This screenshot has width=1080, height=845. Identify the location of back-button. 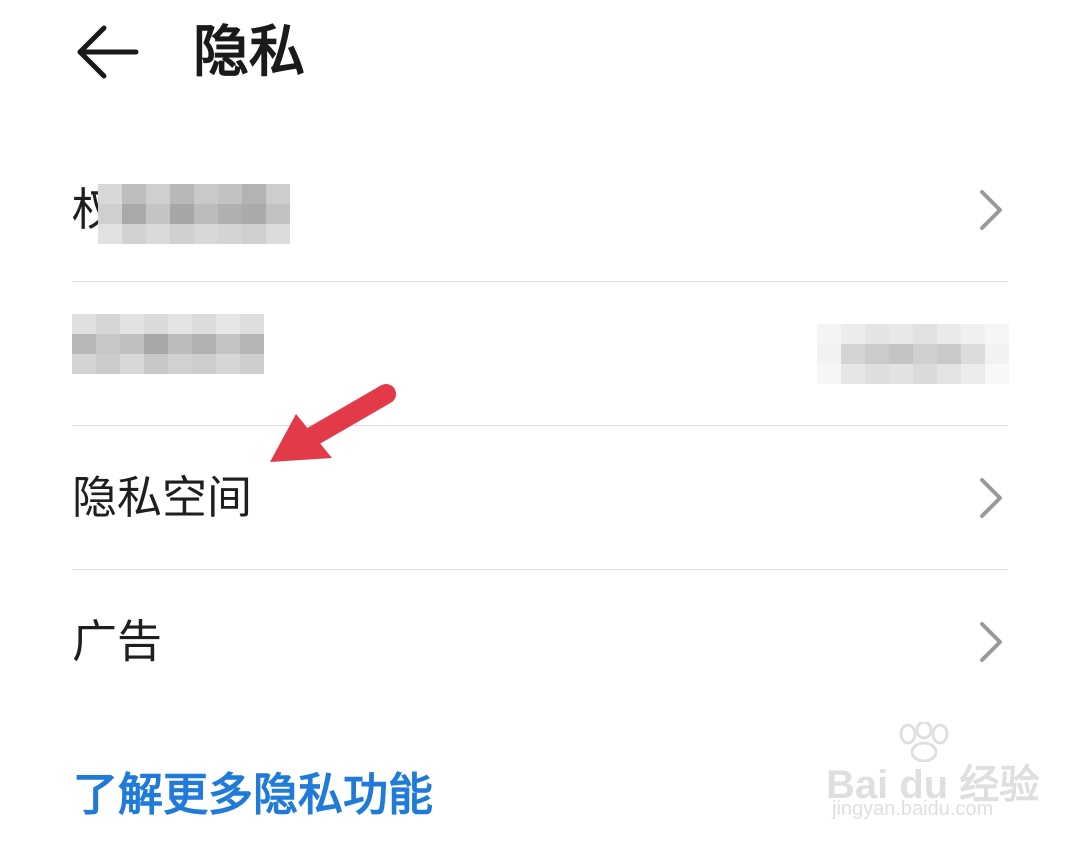
(108, 52).